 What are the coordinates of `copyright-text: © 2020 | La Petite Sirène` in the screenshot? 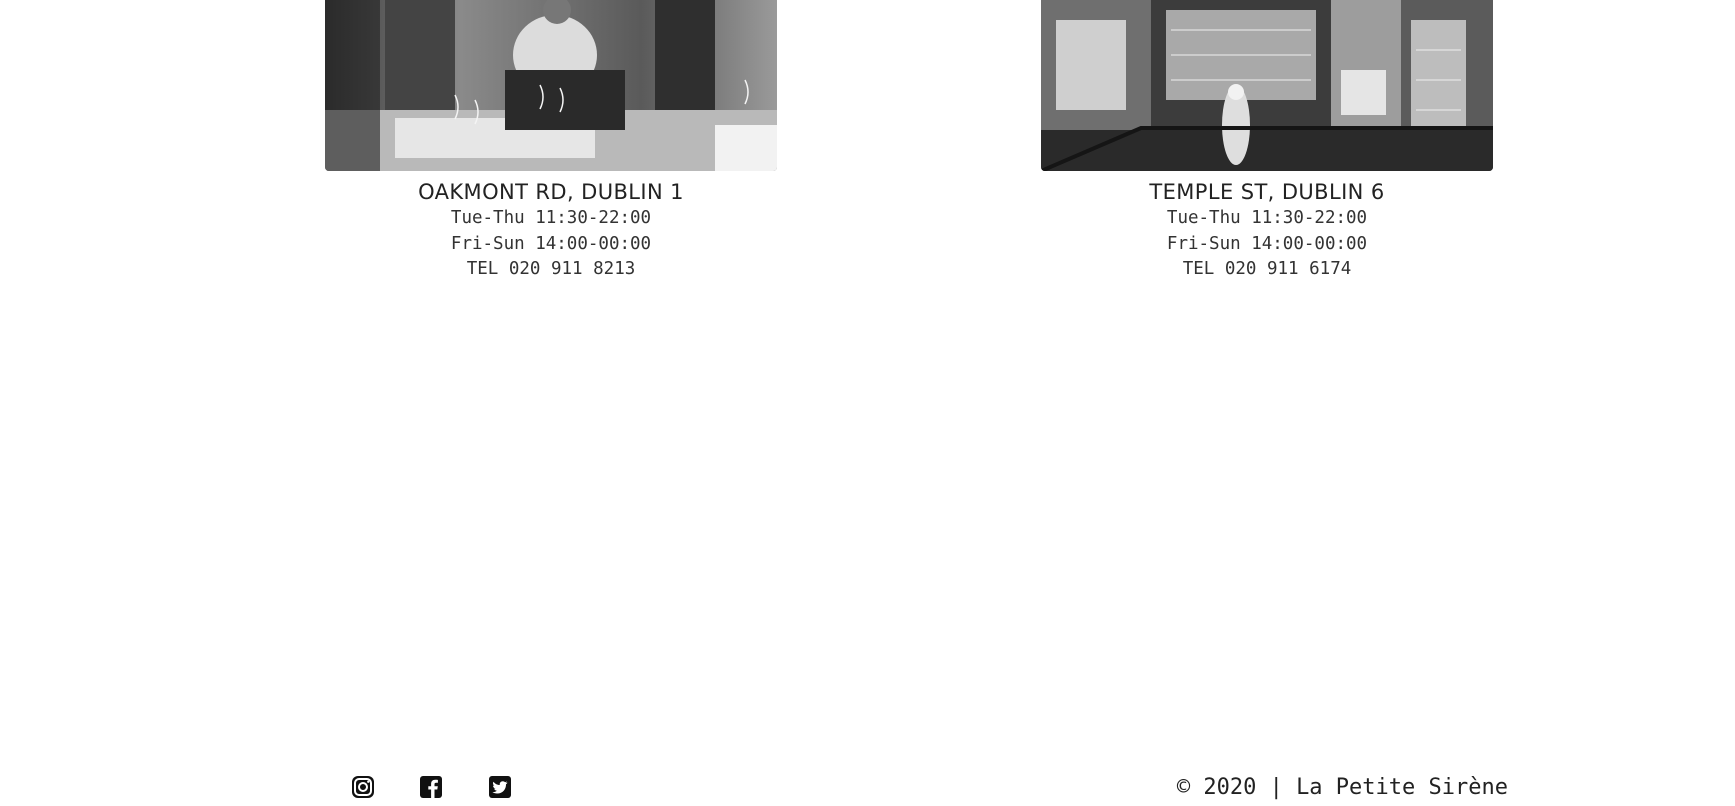 It's located at (1342, 787).